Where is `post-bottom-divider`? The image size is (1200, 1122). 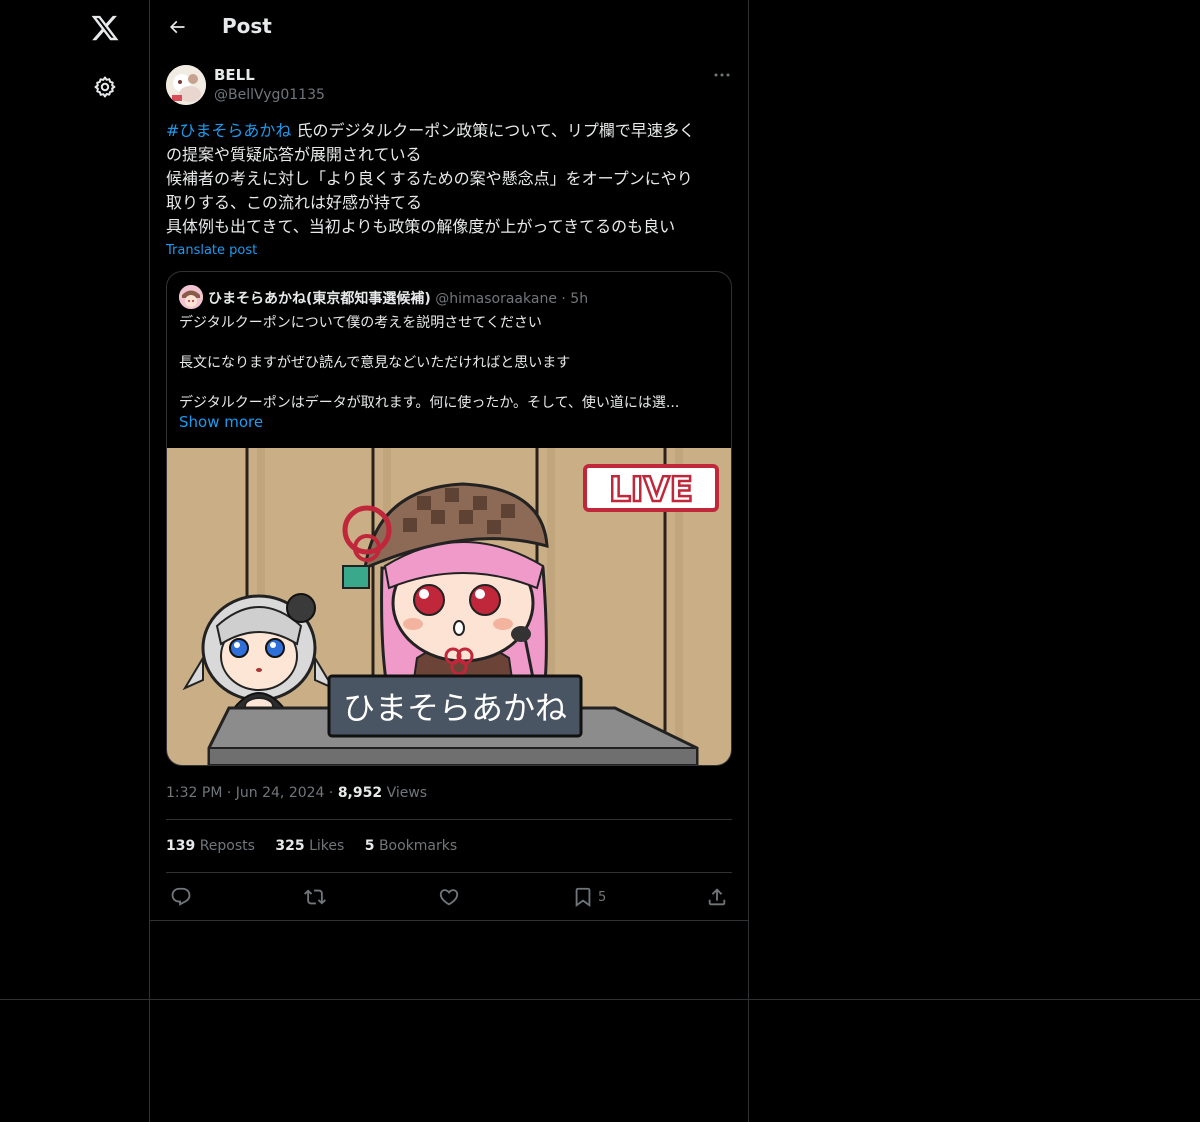 post-bottom-divider is located at coordinates (449, 920).